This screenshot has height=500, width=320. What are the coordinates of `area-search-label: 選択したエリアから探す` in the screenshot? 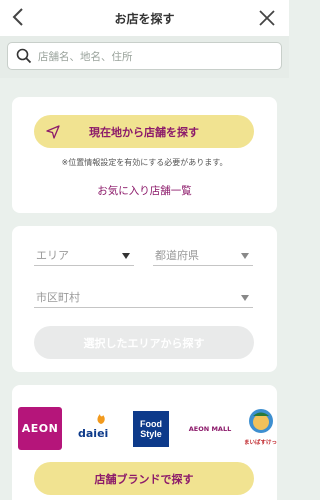 It's located at (144, 343).